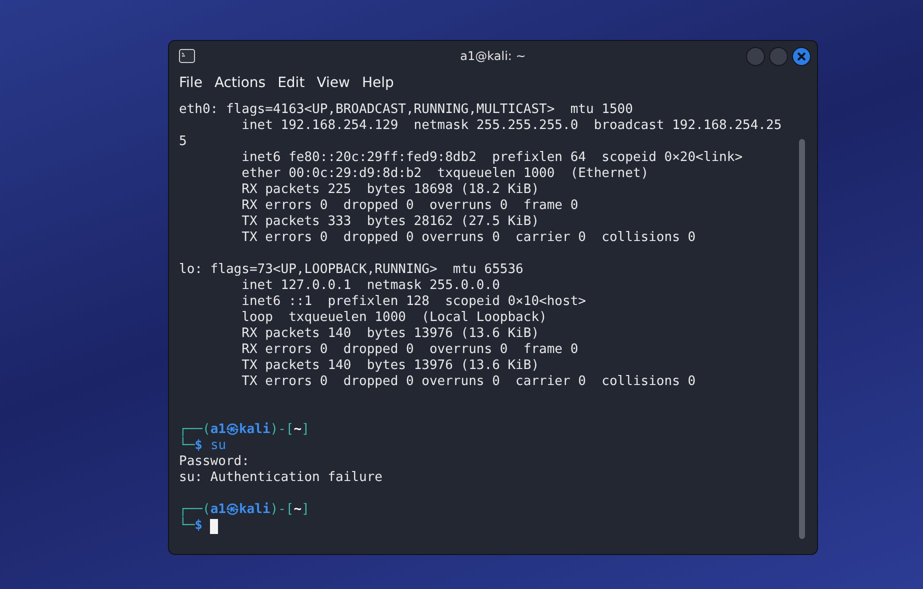 Image resolution: width=923 pixels, height=589 pixels. Describe the element at coordinates (491, 158) in the screenshot. I see `terminal-output-line: inet6 fe80::20c:29ff:fed9:8db2 prefixlen 64 scopeid 0×20<link>` at that location.